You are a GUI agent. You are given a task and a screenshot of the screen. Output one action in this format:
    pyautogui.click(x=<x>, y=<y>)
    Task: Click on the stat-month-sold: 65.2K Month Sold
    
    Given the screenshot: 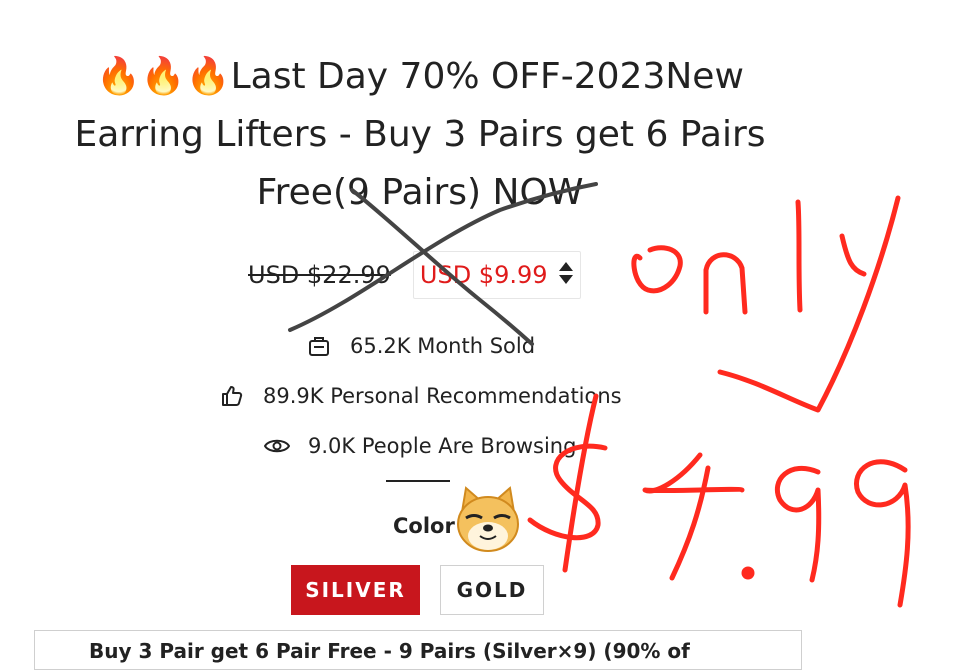 What is the action you would take?
    pyautogui.click(x=420, y=346)
    